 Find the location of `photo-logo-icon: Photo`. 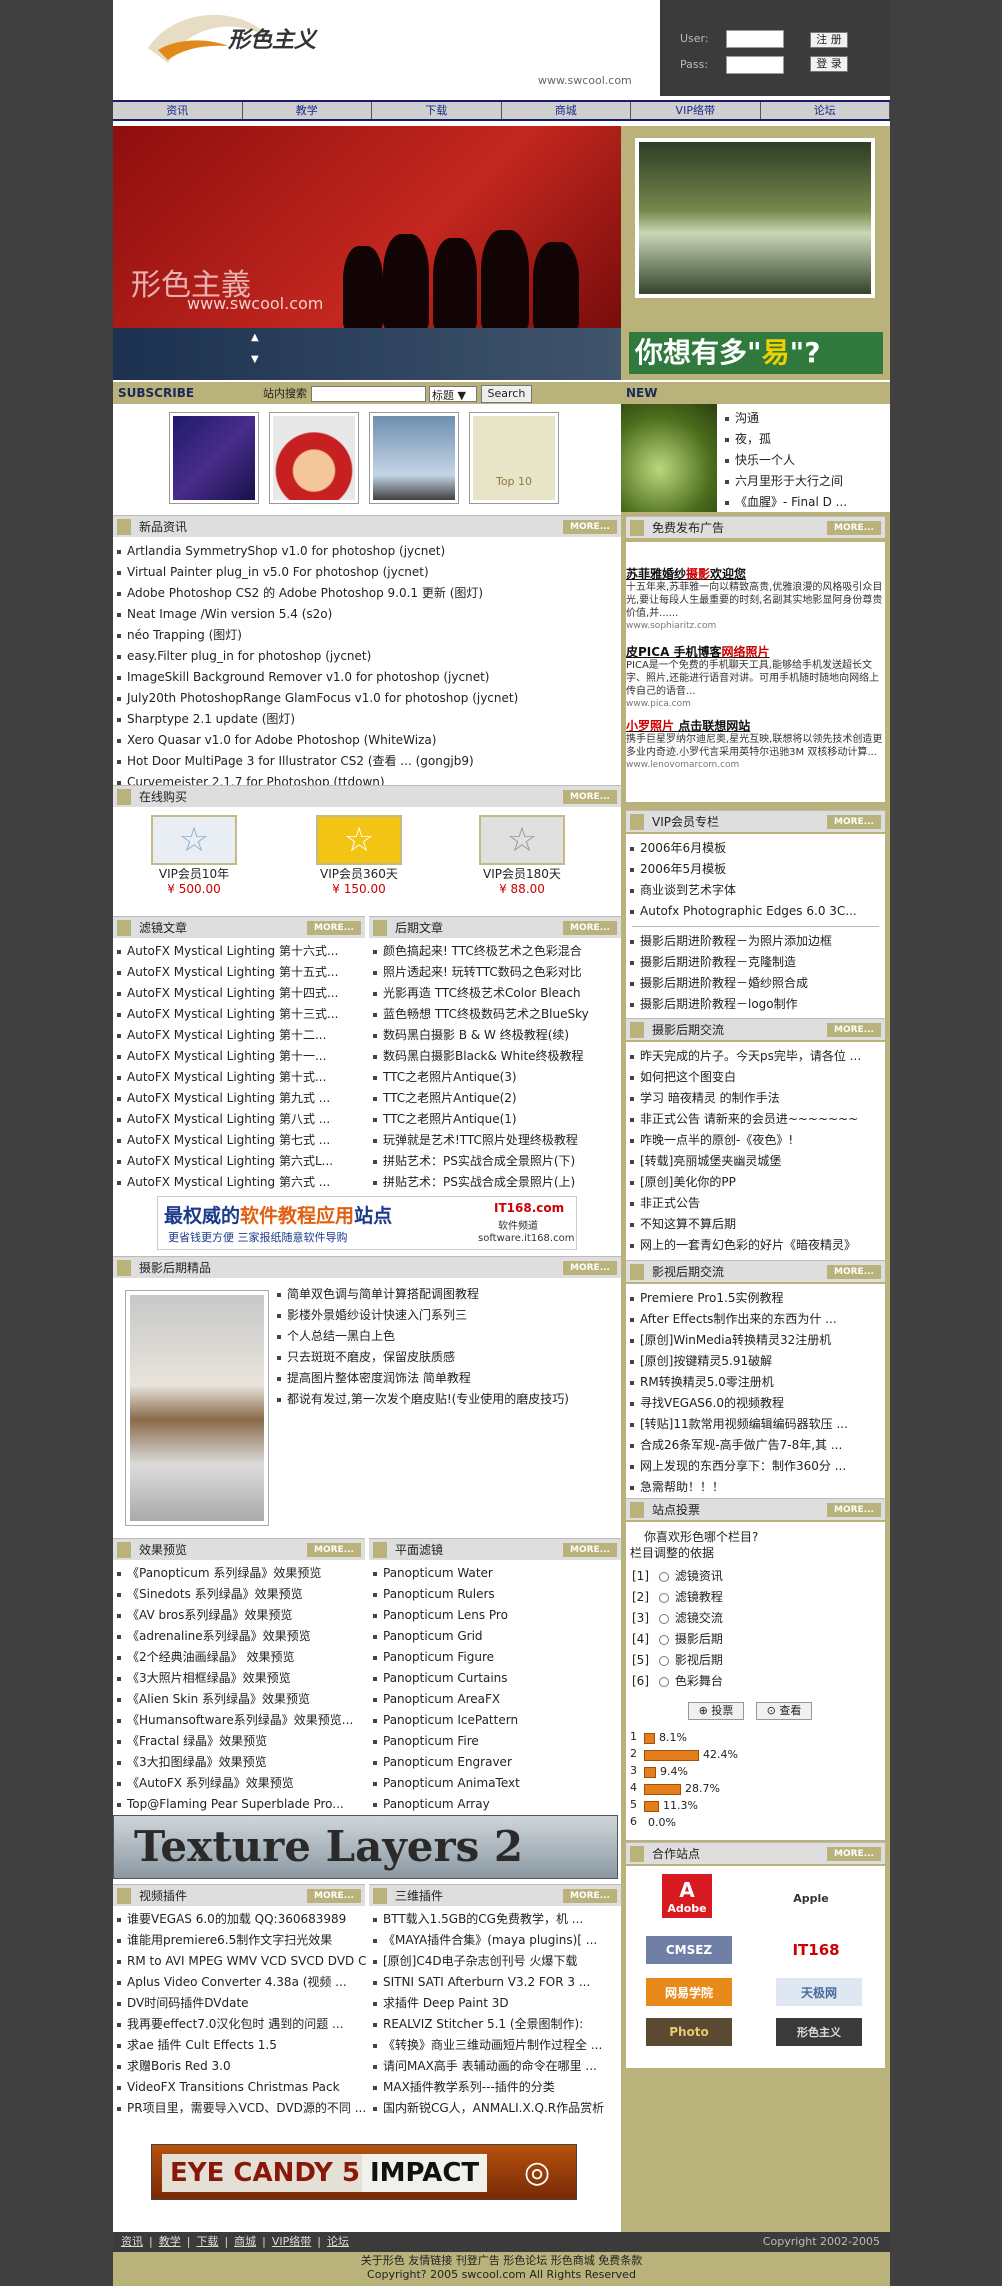

photo-logo-icon: Photo is located at coordinates (689, 2032).